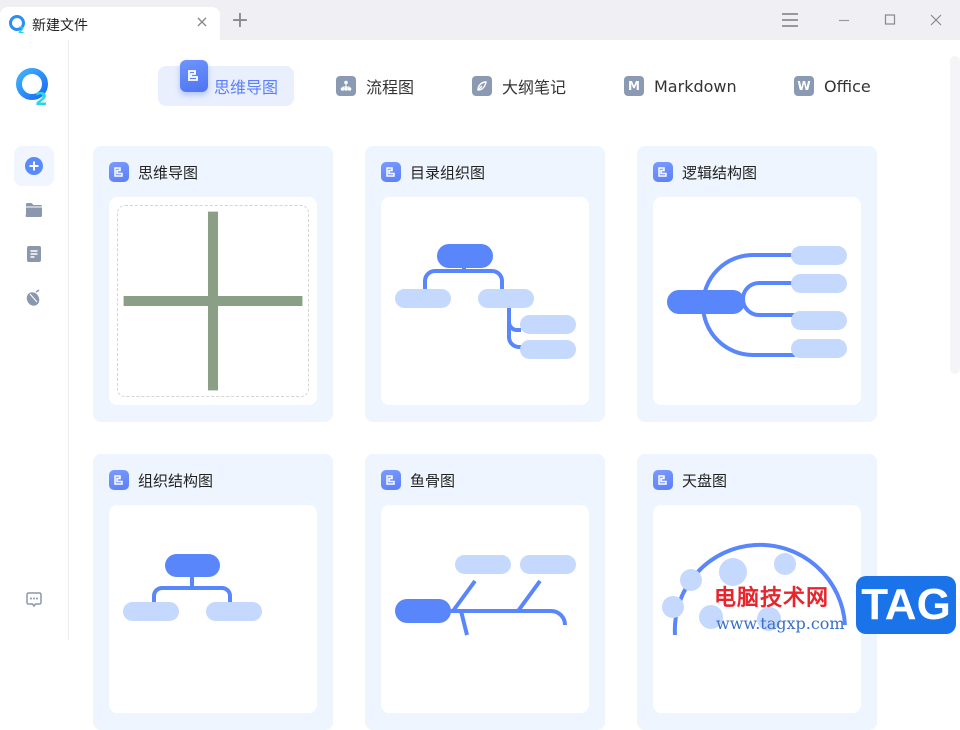 The image size is (960, 730). I want to click on card-header: 鱼骨图, so click(418, 480).